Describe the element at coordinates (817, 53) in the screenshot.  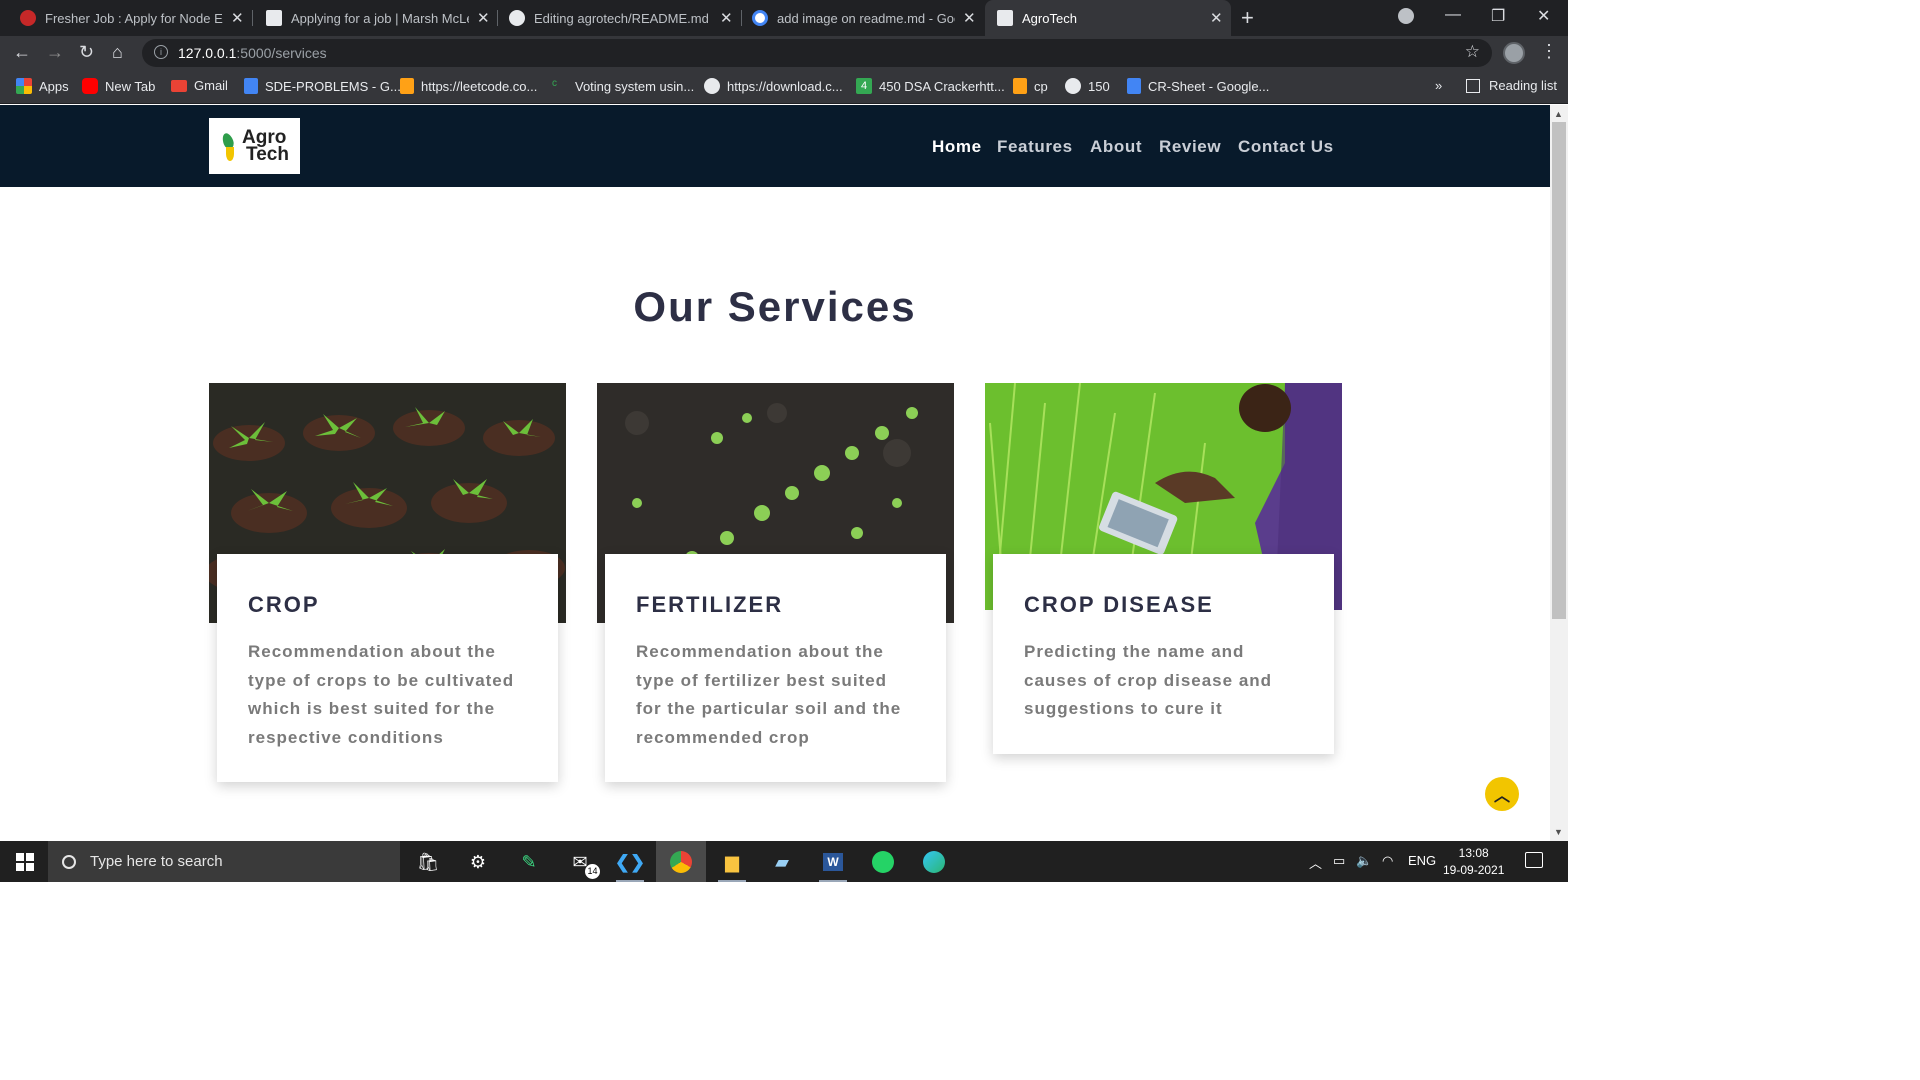
I see `address-bar: i 127.0.0.1:5000/services ☆` at that location.